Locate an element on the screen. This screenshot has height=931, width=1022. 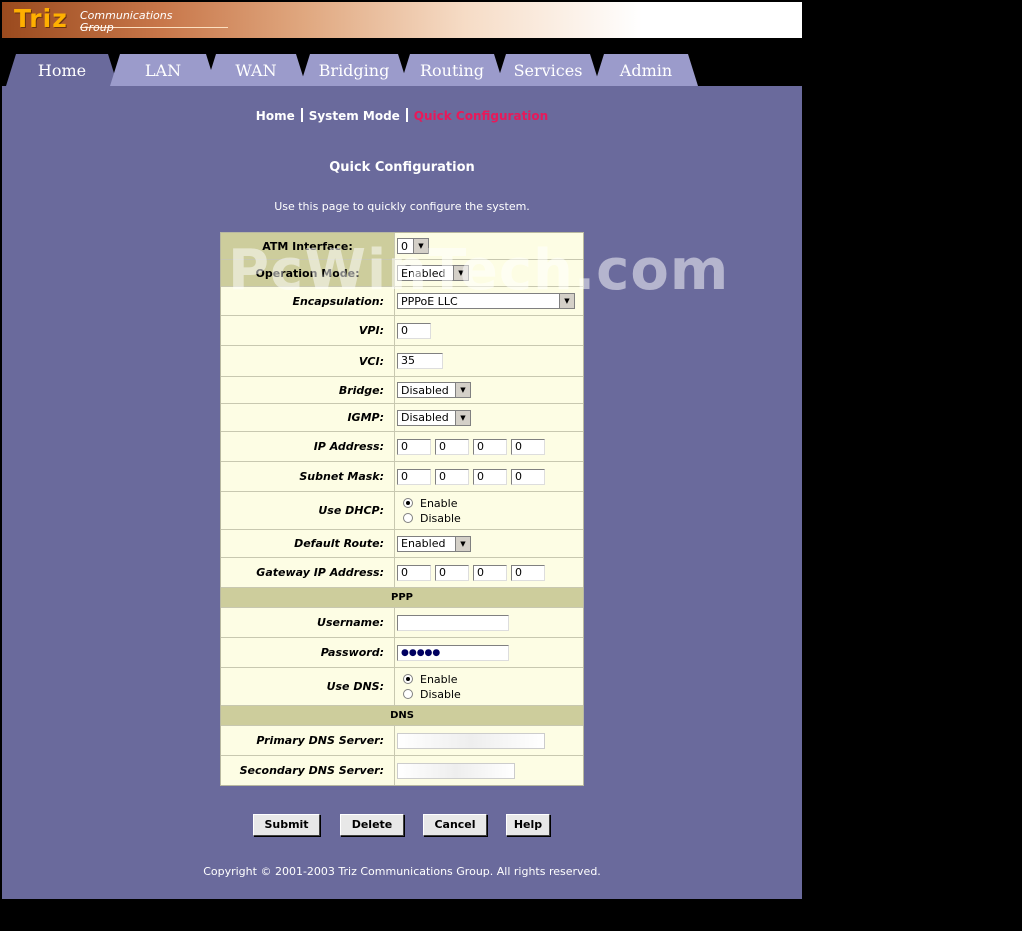
vci-label: VCI: is located at coordinates (308, 361).